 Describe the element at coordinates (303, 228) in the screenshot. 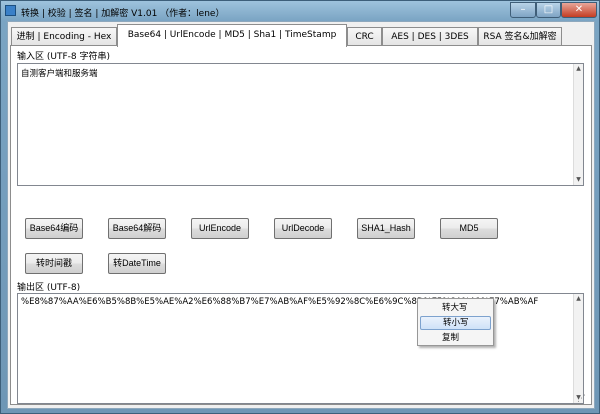

I see `urldecode-button: UrlDecode` at that location.